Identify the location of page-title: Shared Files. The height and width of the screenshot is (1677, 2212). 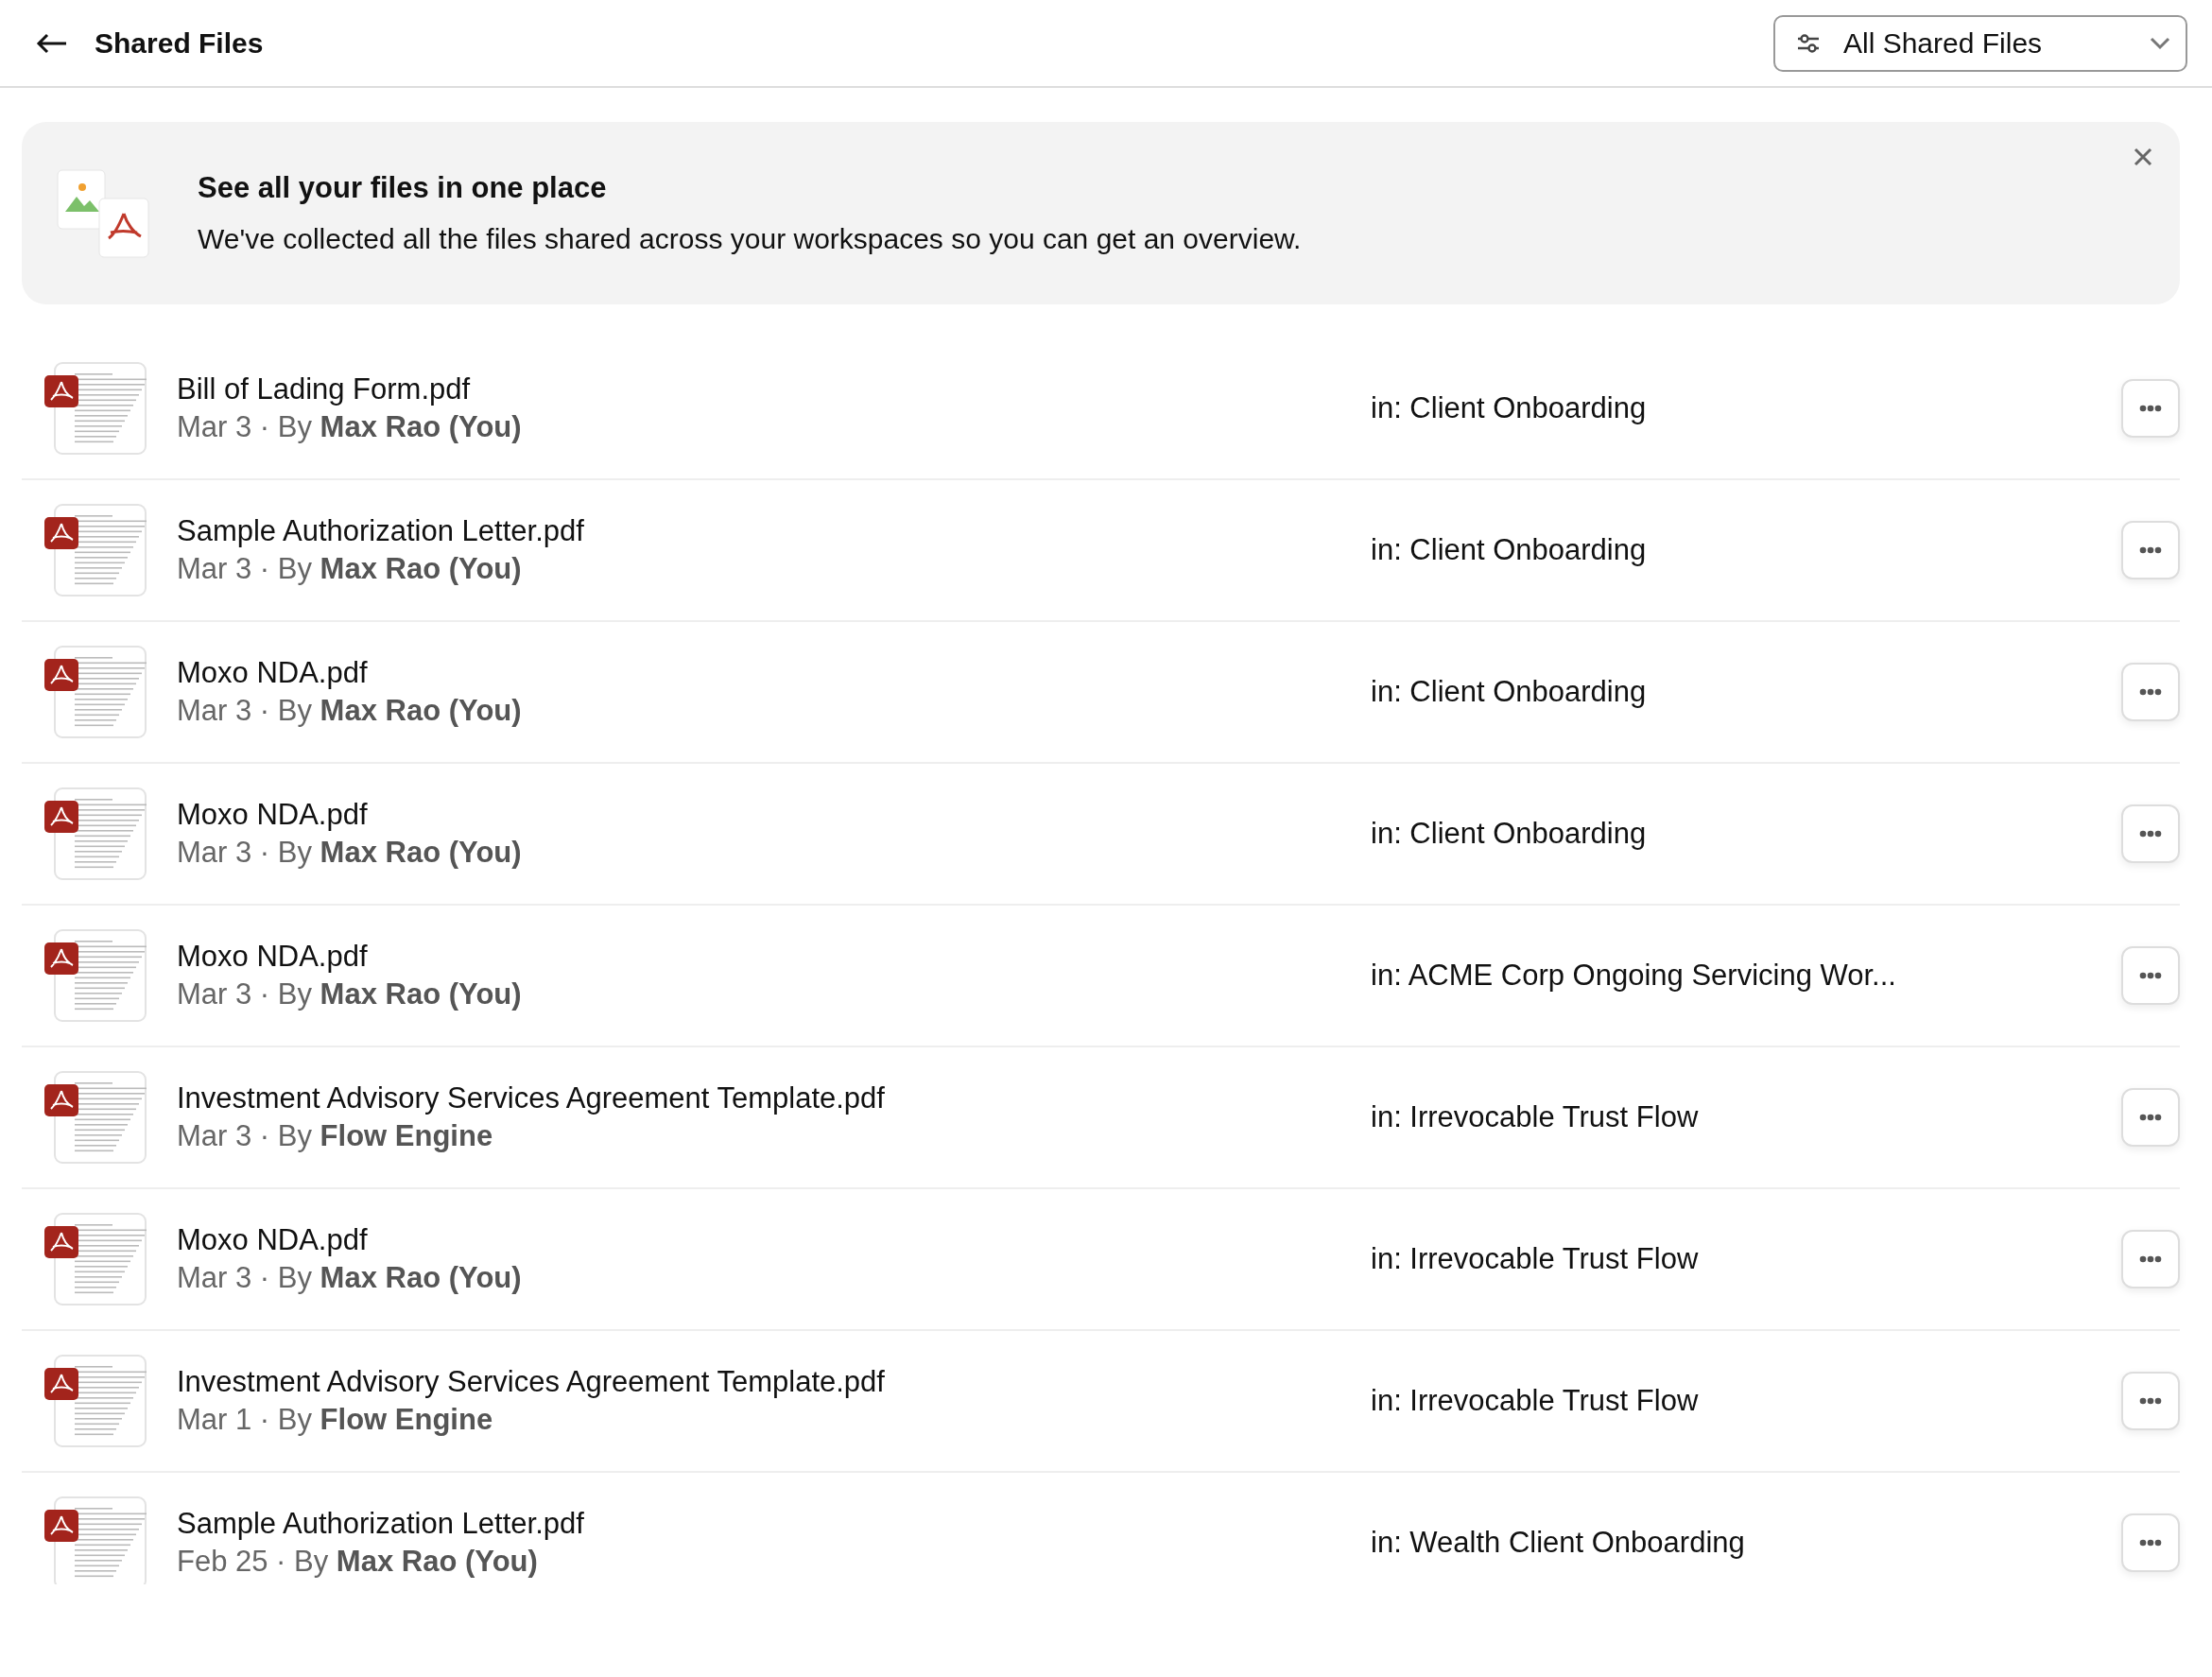
(179, 43).